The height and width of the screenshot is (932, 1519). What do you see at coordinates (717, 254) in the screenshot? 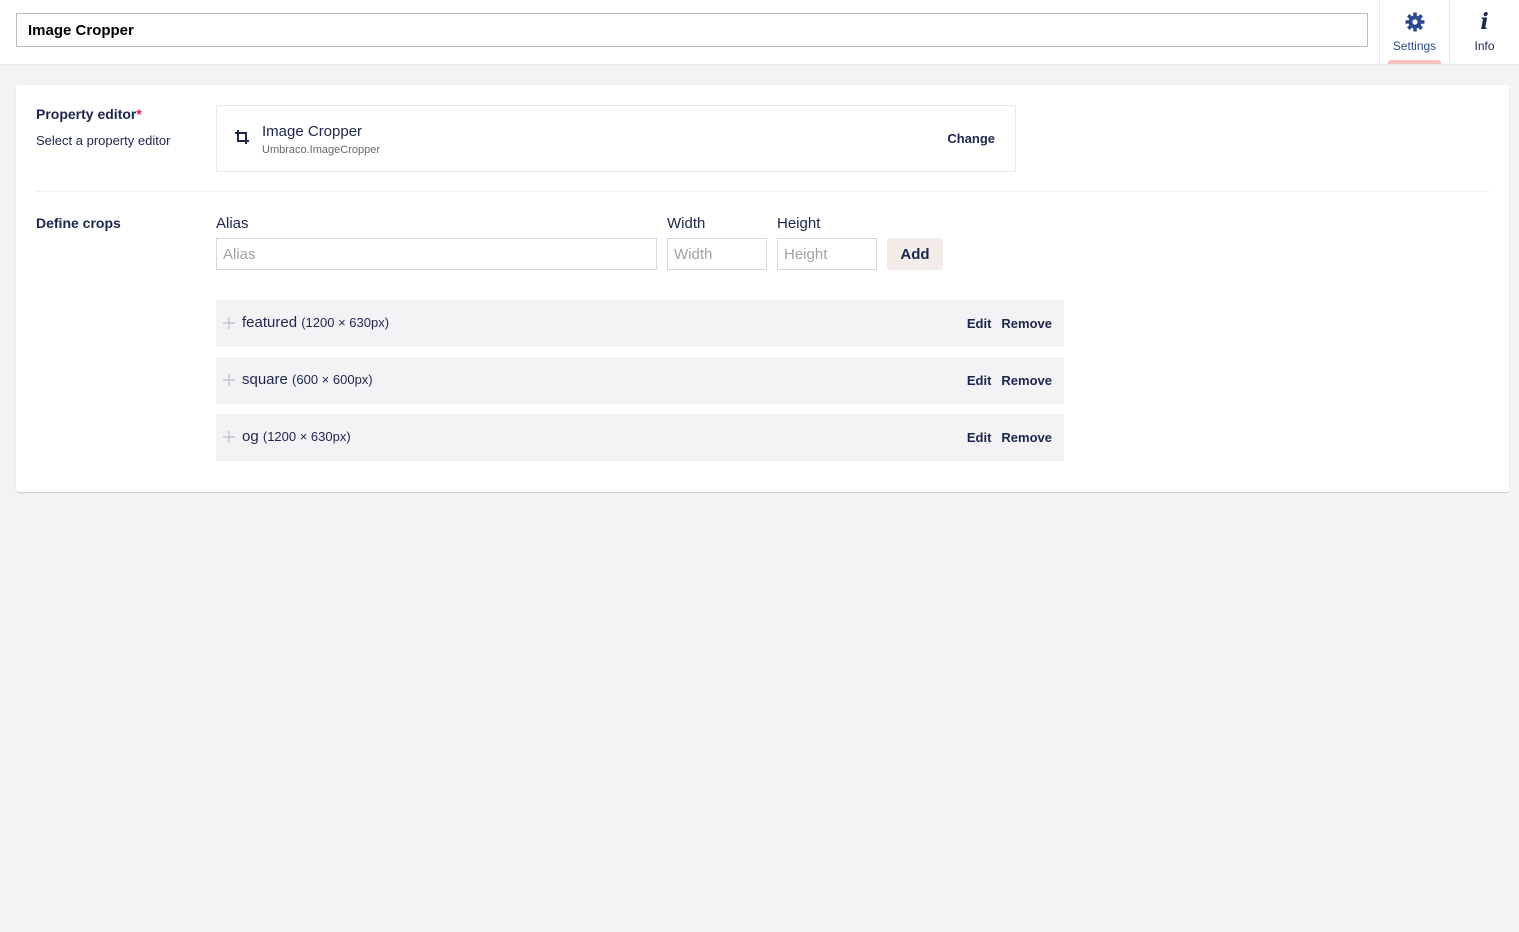
I see `width-input` at bounding box center [717, 254].